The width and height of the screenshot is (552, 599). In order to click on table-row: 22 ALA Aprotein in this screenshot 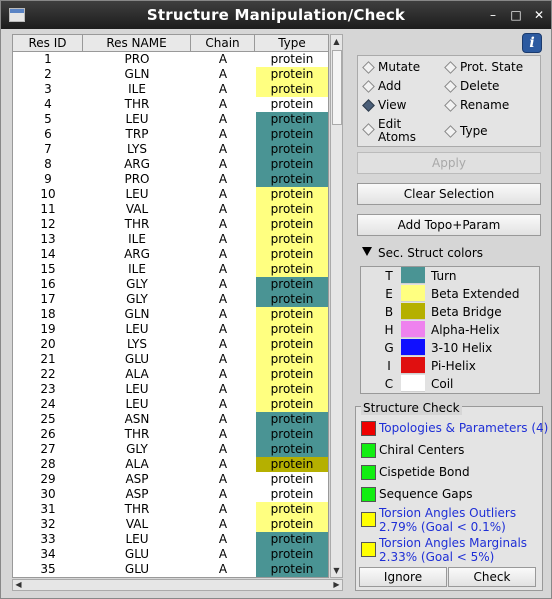, I will do `click(170, 374)`.